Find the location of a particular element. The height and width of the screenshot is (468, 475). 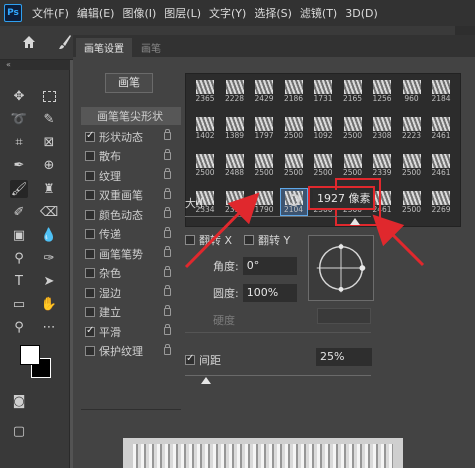

quick-mask-icon: ◙ is located at coordinates (19, 401).